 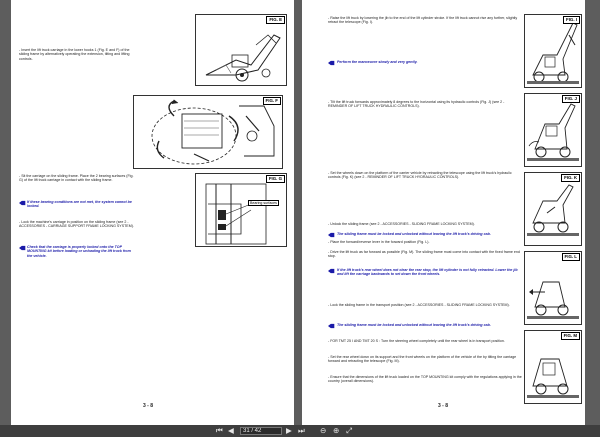 I want to click on figure-j-drawing, so click(x=553, y=132).